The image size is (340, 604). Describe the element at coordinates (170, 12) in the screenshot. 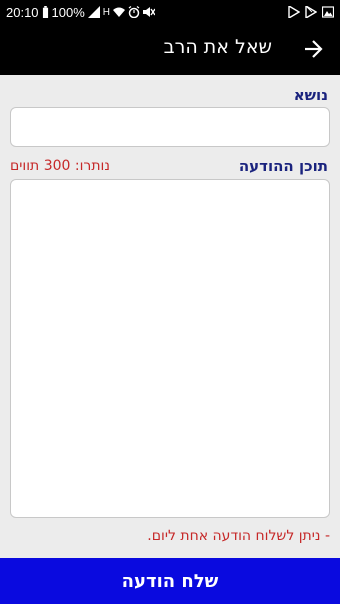

I see `status-bar: 20:10 100% H` at that location.